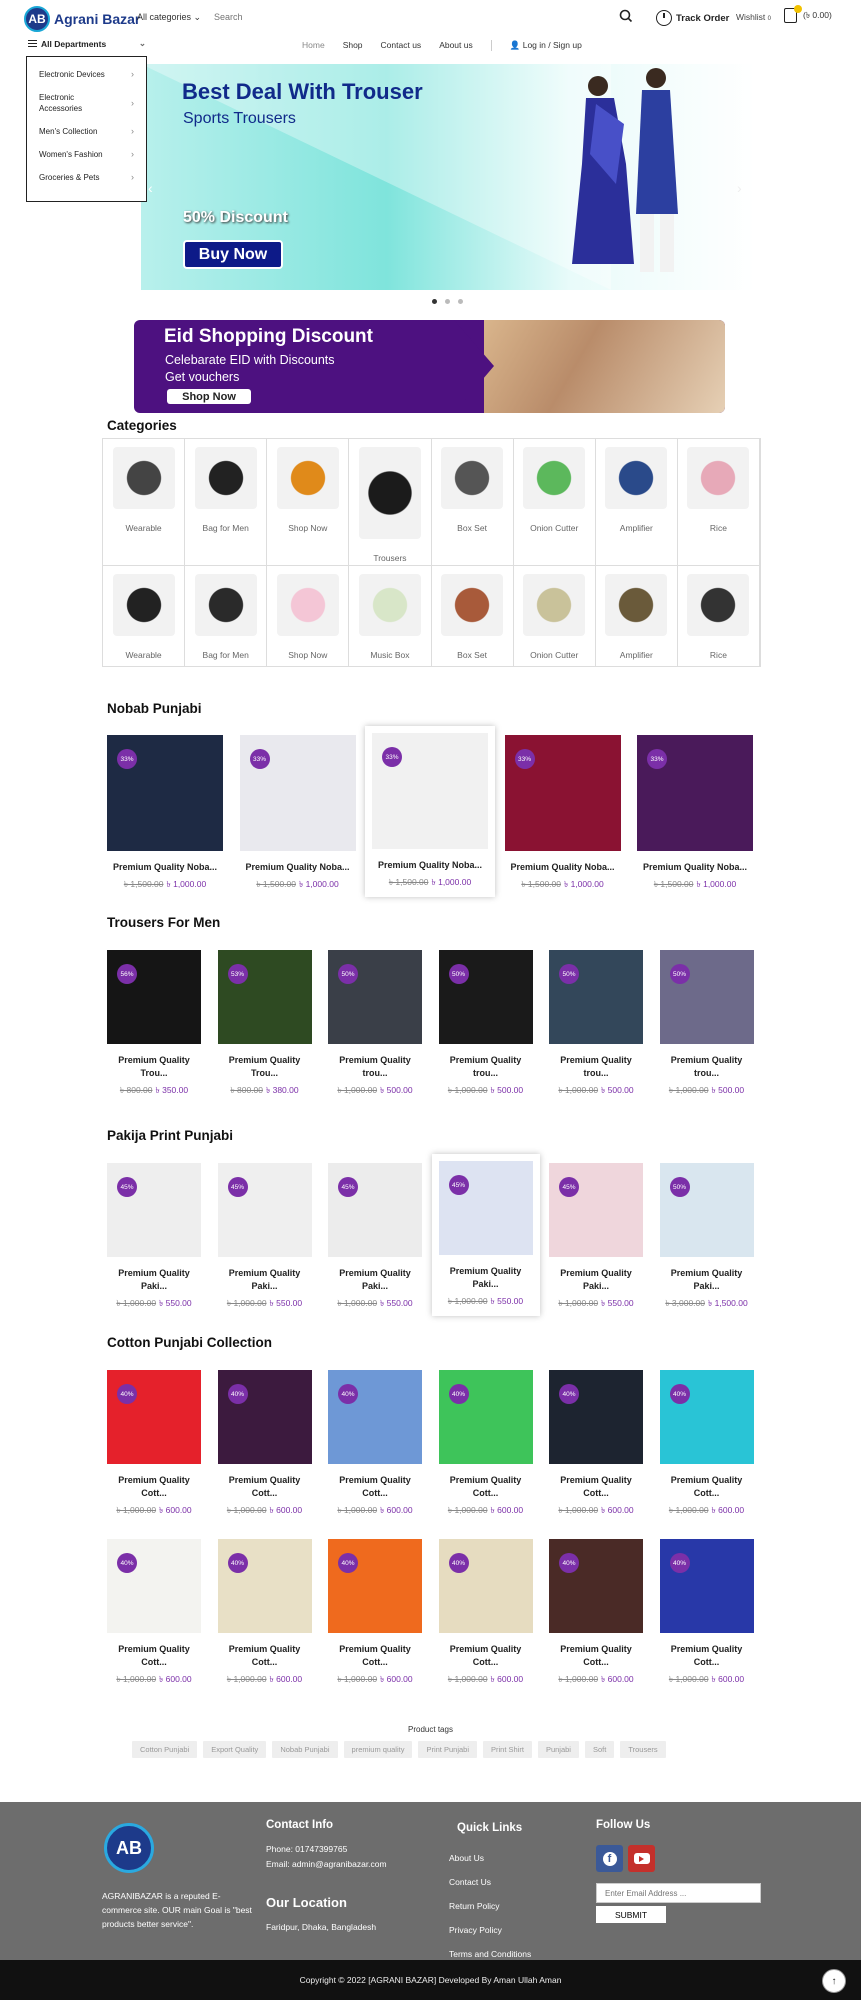  I want to click on footer-link-about: About Us, so click(466, 1858).